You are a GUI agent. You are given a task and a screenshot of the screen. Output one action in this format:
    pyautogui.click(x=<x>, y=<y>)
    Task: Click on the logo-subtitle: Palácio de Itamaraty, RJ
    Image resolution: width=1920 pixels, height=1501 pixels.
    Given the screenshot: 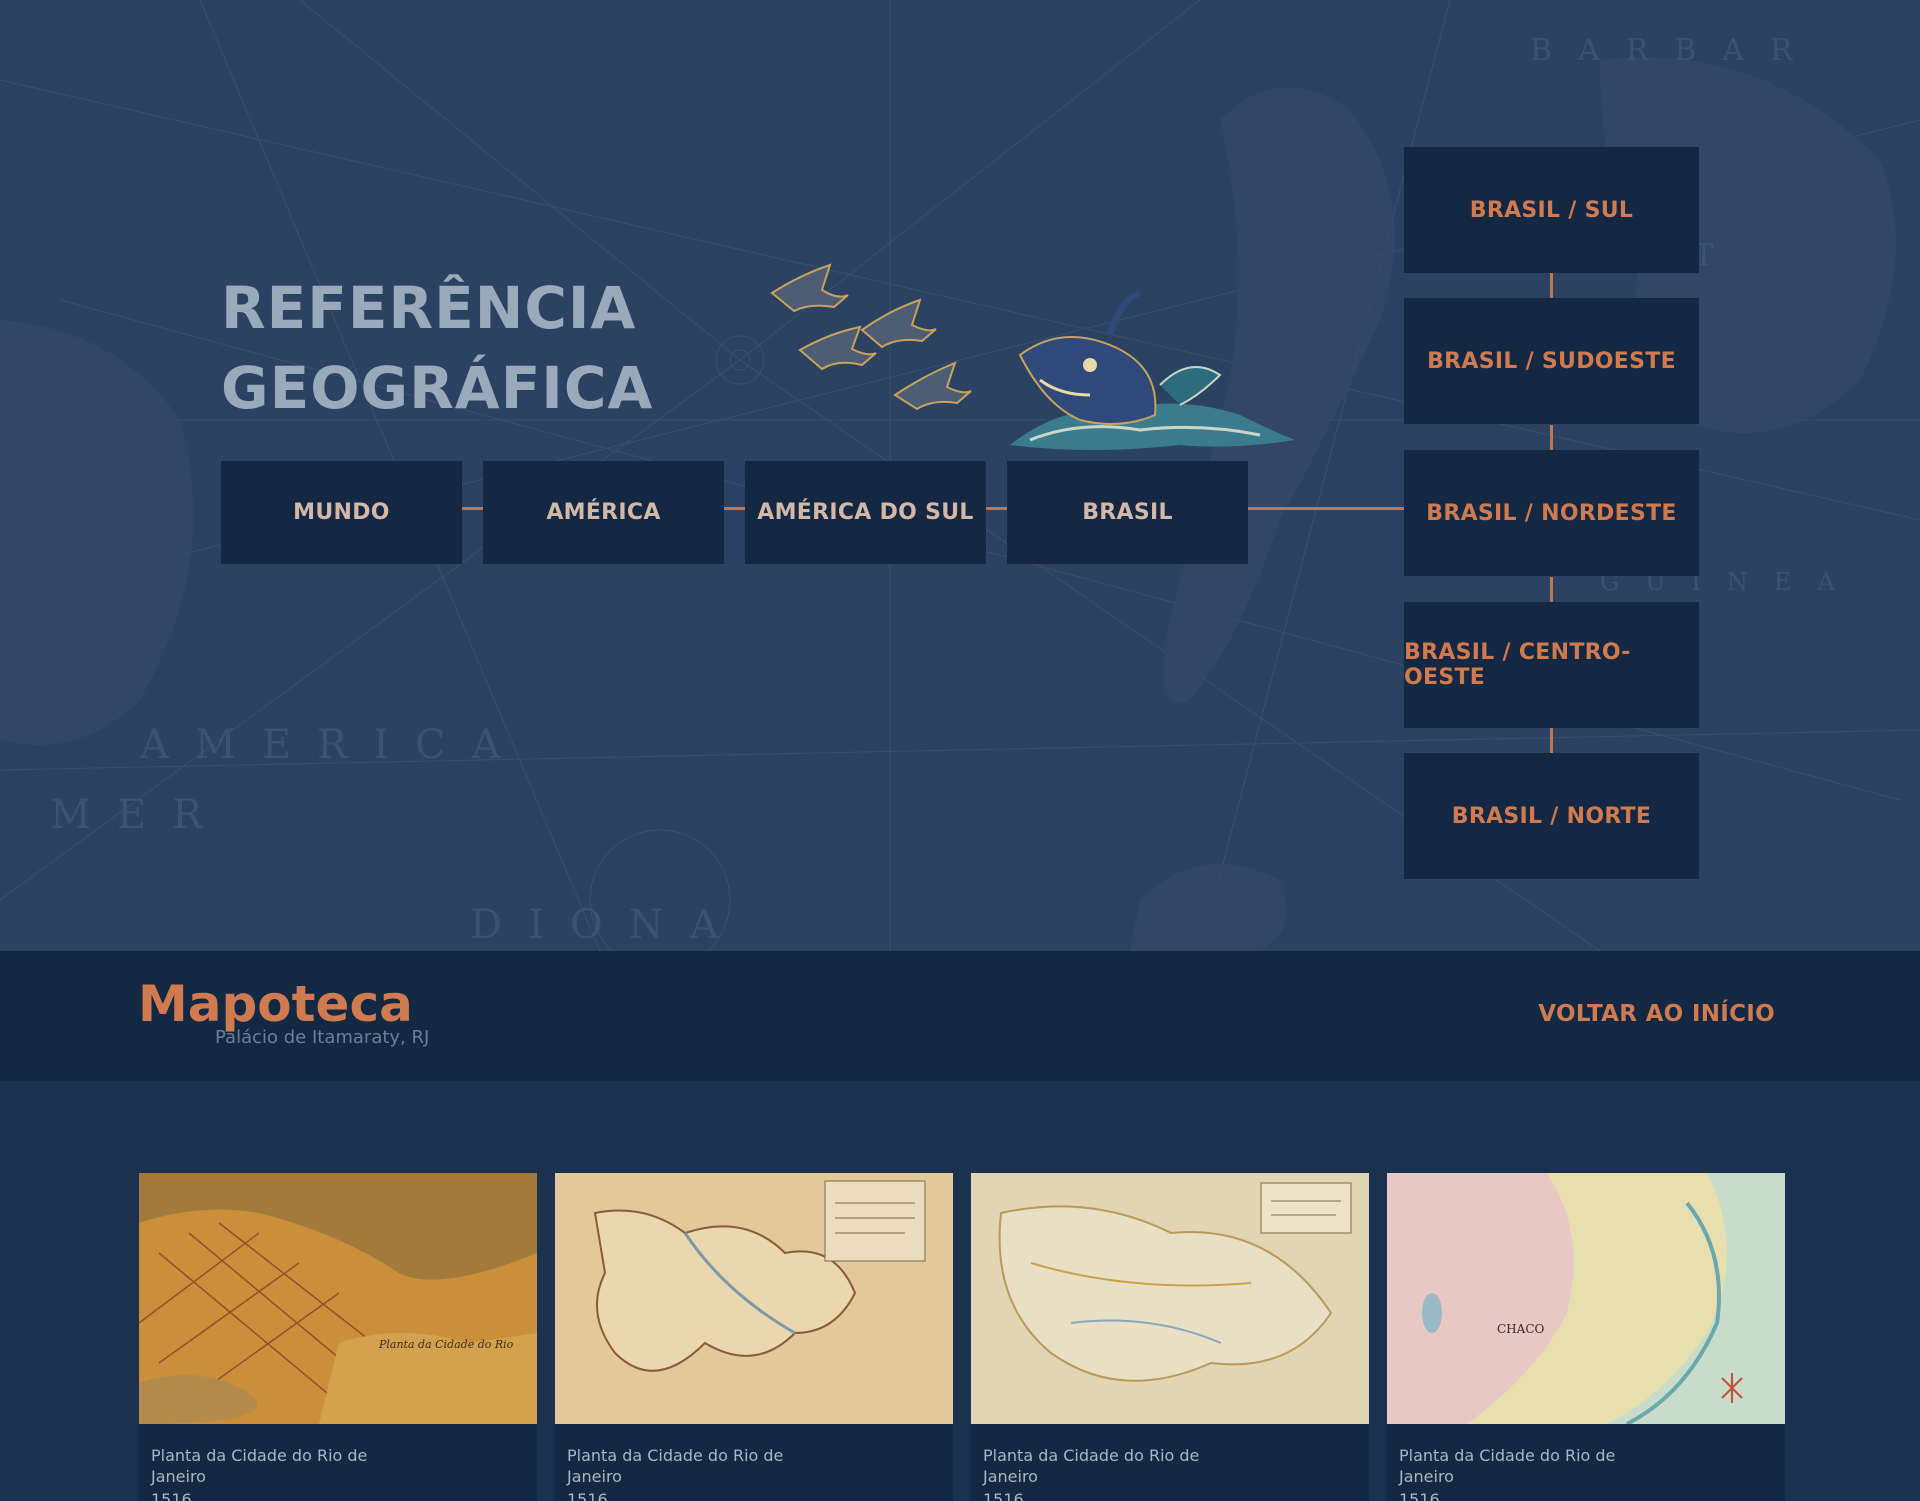 What is the action you would take?
    pyautogui.click(x=322, y=1037)
    